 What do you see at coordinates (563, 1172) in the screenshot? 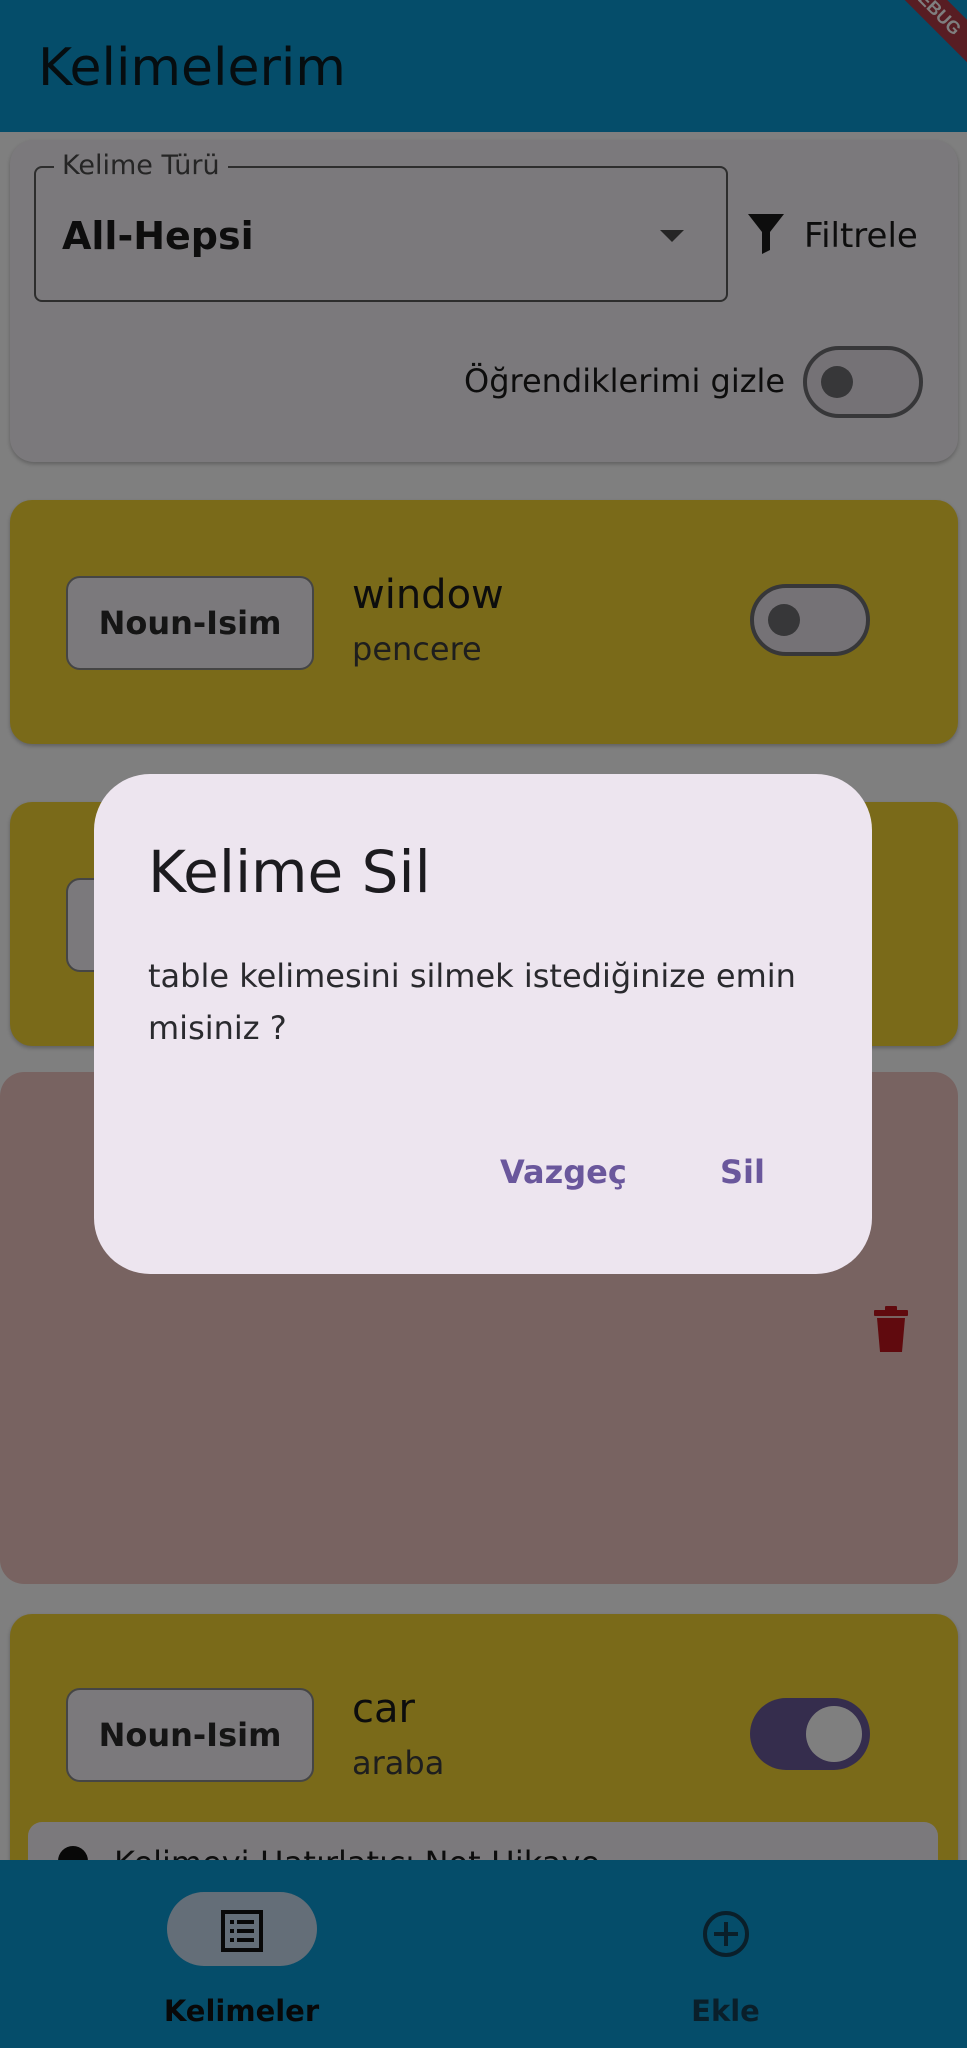
I see `cancel-button: Vazgeç` at bounding box center [563, 1172].